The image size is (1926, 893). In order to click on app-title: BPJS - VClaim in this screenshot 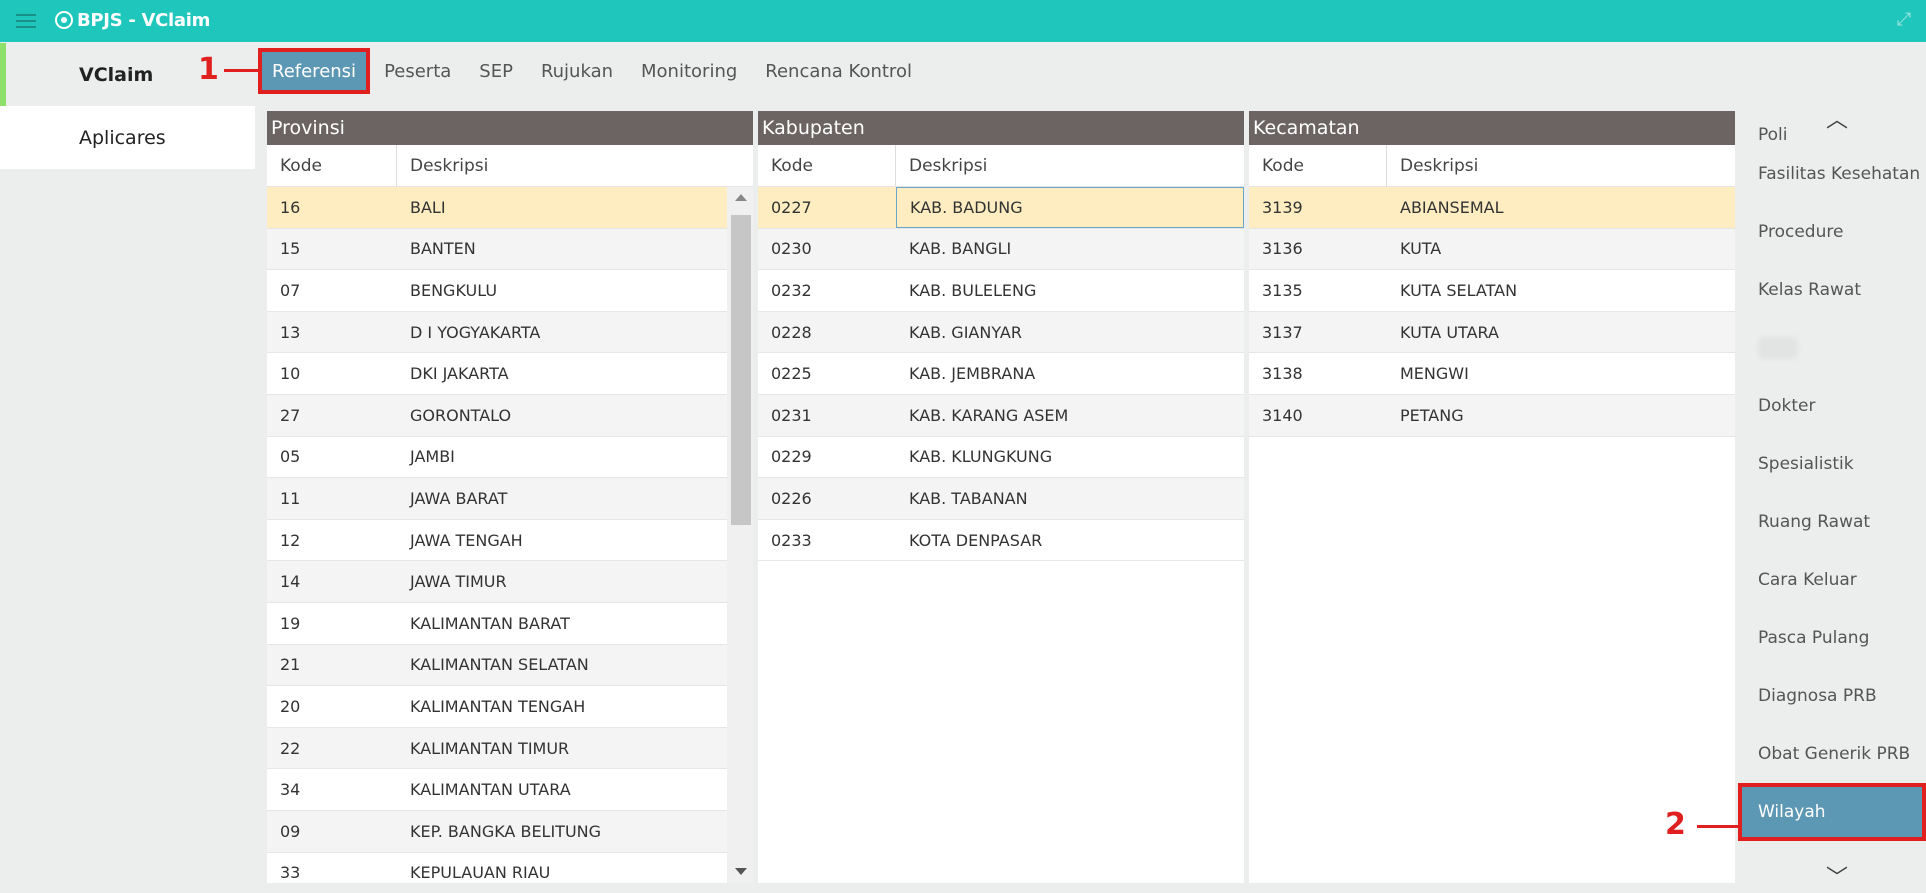, I will do `click(144, 20)`.